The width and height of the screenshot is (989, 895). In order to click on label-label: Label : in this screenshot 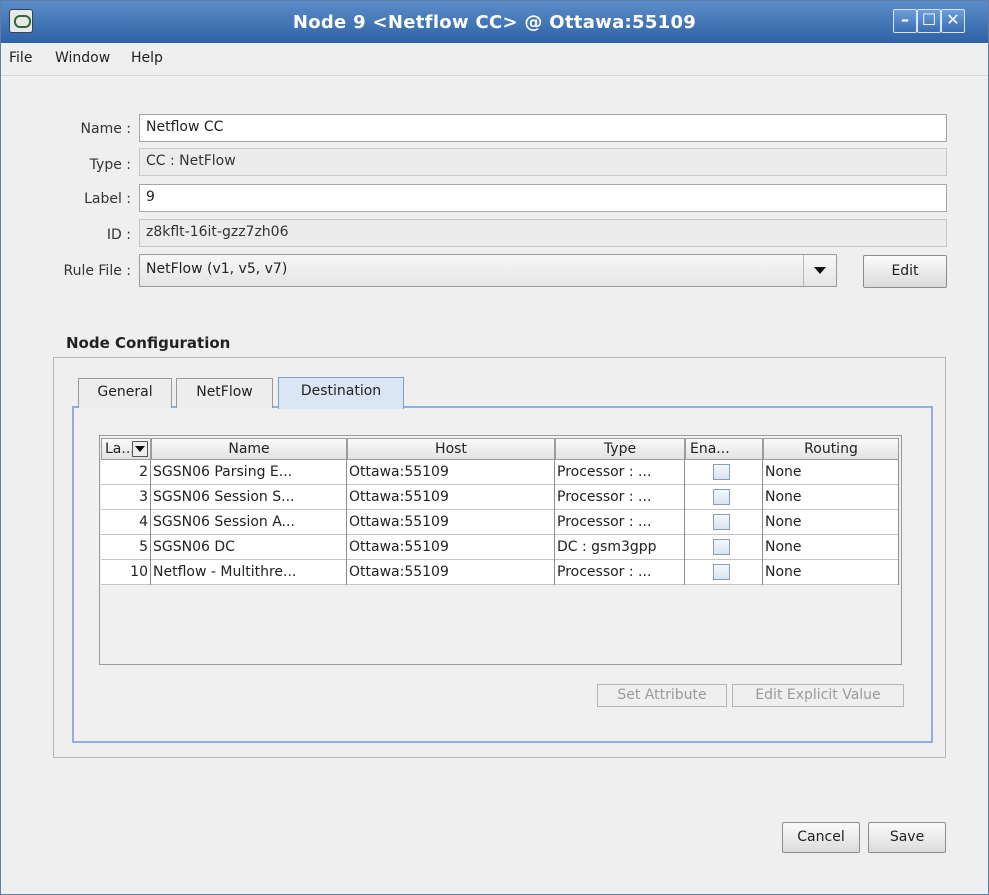, I will do `click(107, 199)`.